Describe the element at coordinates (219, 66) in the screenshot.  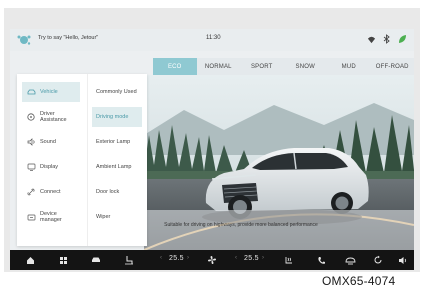
I see `tab-normal: NORMAL` at that location.